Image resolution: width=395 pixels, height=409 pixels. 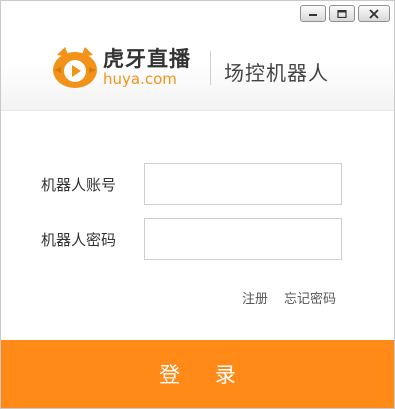 I want to click on window-controls, so click(x=345, y=13).